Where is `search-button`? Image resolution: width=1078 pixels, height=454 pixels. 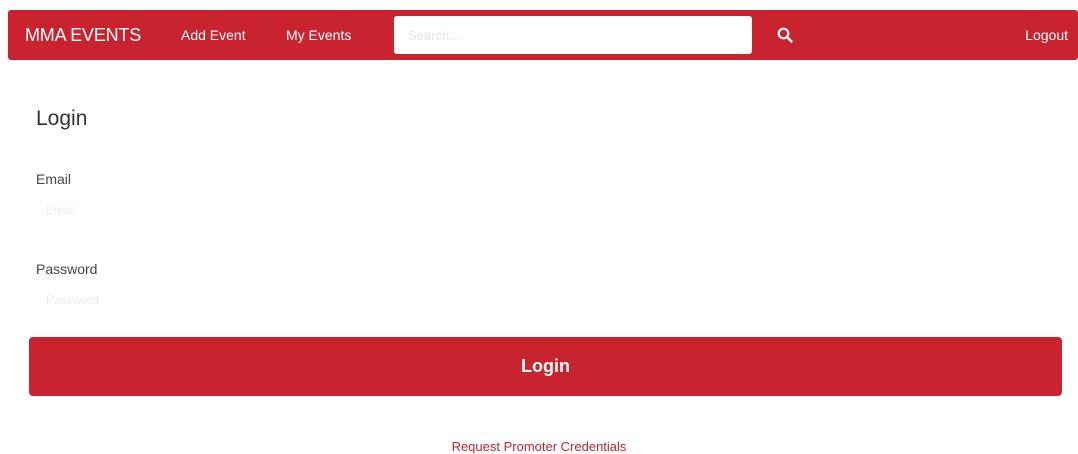 search-button is located at coordinates (785, 35).